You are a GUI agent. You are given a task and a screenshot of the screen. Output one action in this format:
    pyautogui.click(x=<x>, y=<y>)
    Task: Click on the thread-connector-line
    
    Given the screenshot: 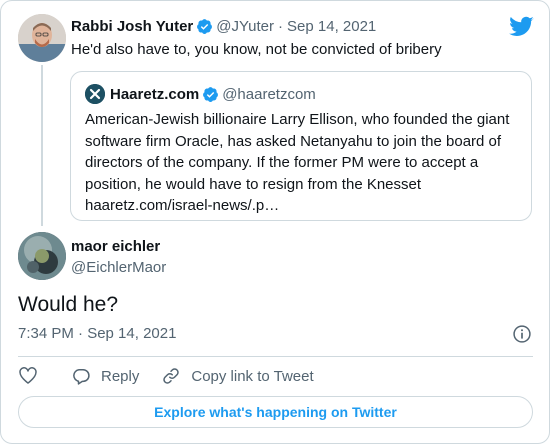 What is the action you would take?
    pyautogui.click(x=42, y=145)
    